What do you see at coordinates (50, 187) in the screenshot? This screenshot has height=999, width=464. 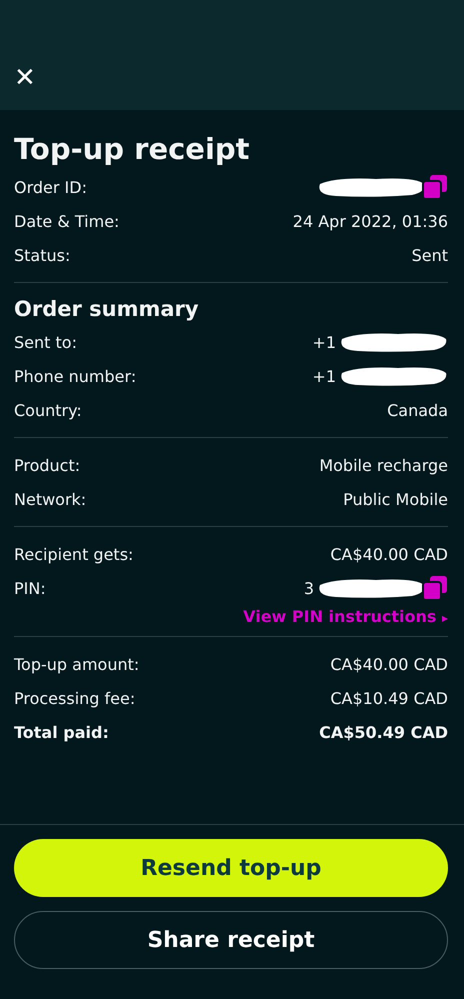 I see `row-label: Order ID:` at bounding box center [50, 187].